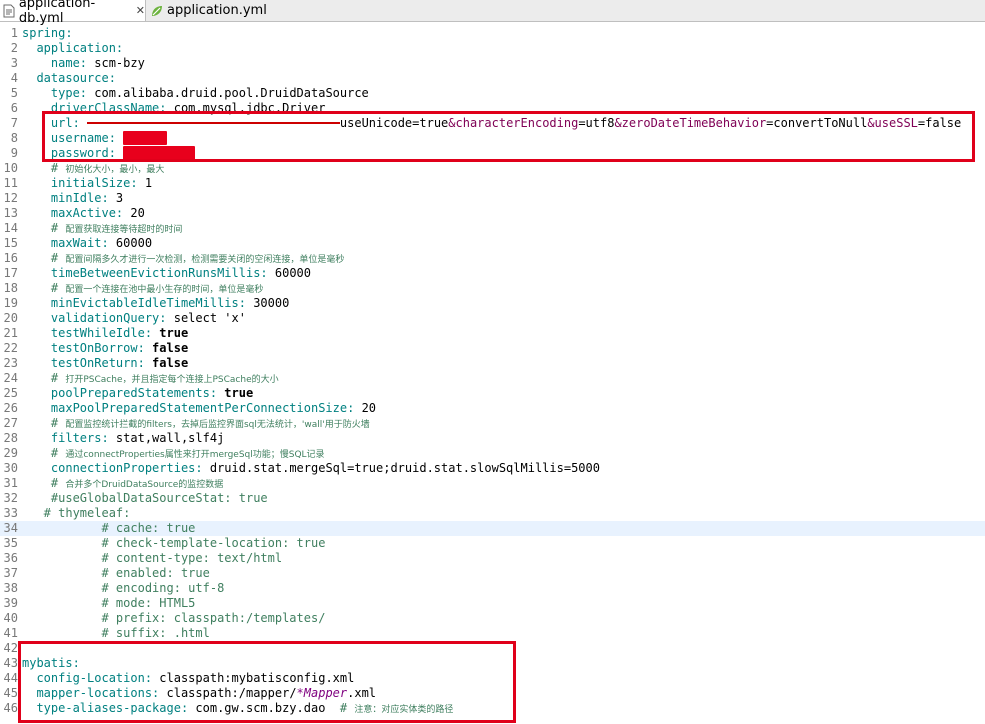 The width and height of the screenshot is (985, 724). I want to click on code-line: 37 # enabled: true, so click(492, 573).